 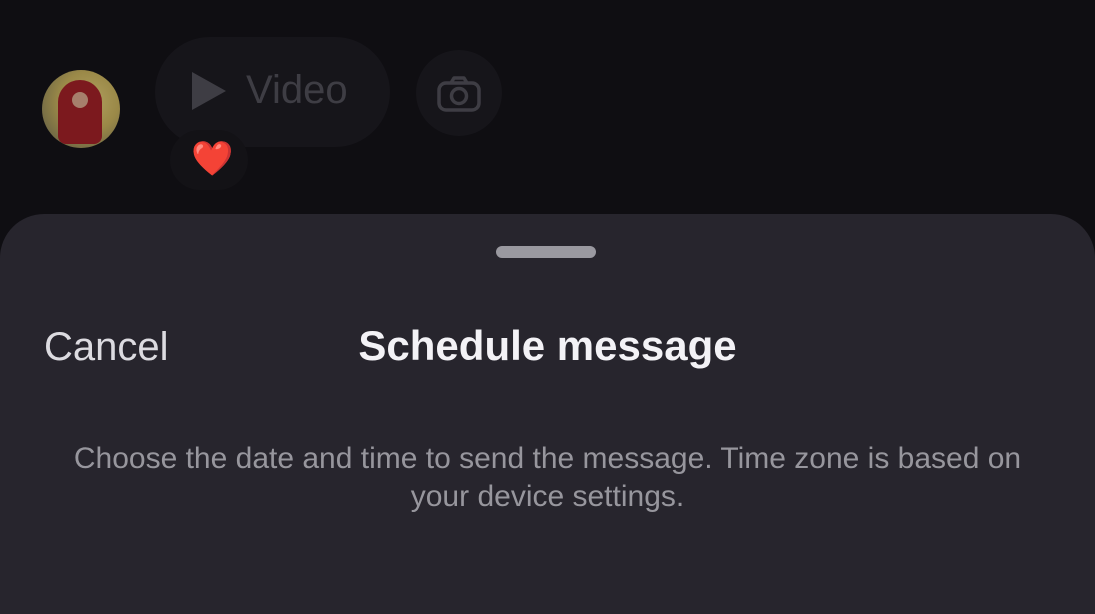 What do you see at coordinates (80, 112) in the screenshot?
I see `avatar-figure` at bounding box center [80, 112].